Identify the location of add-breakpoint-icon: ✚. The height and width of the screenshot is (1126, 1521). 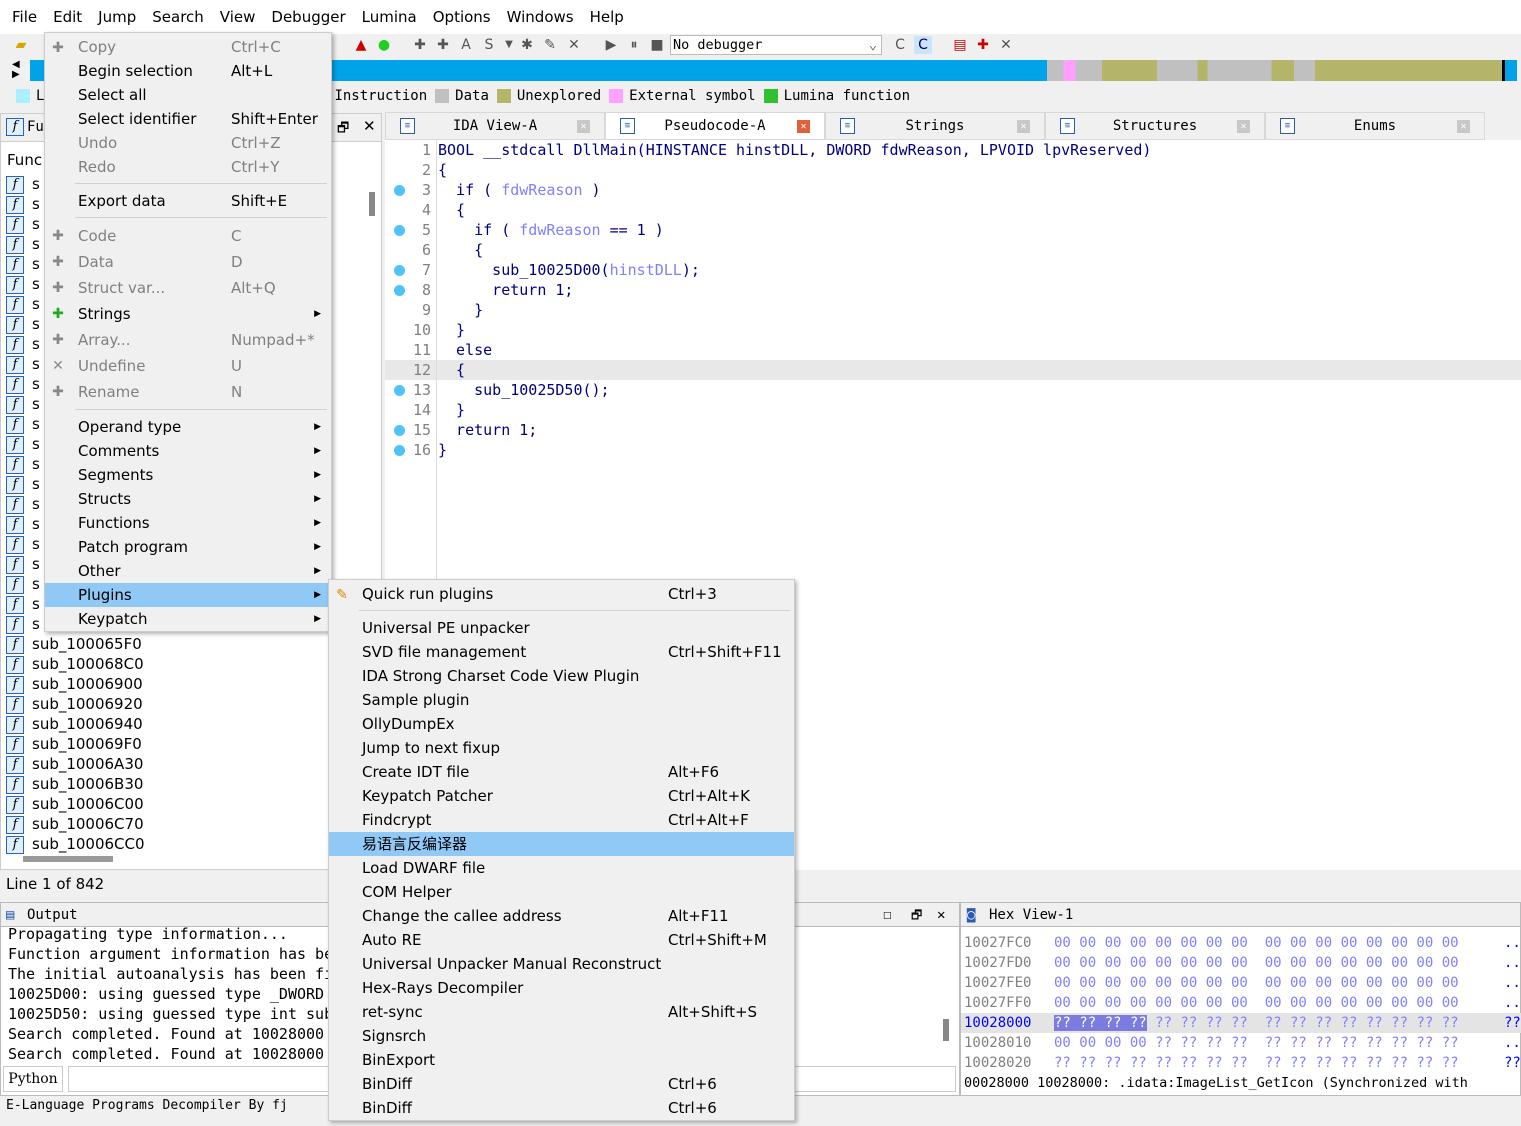
(983, 45).